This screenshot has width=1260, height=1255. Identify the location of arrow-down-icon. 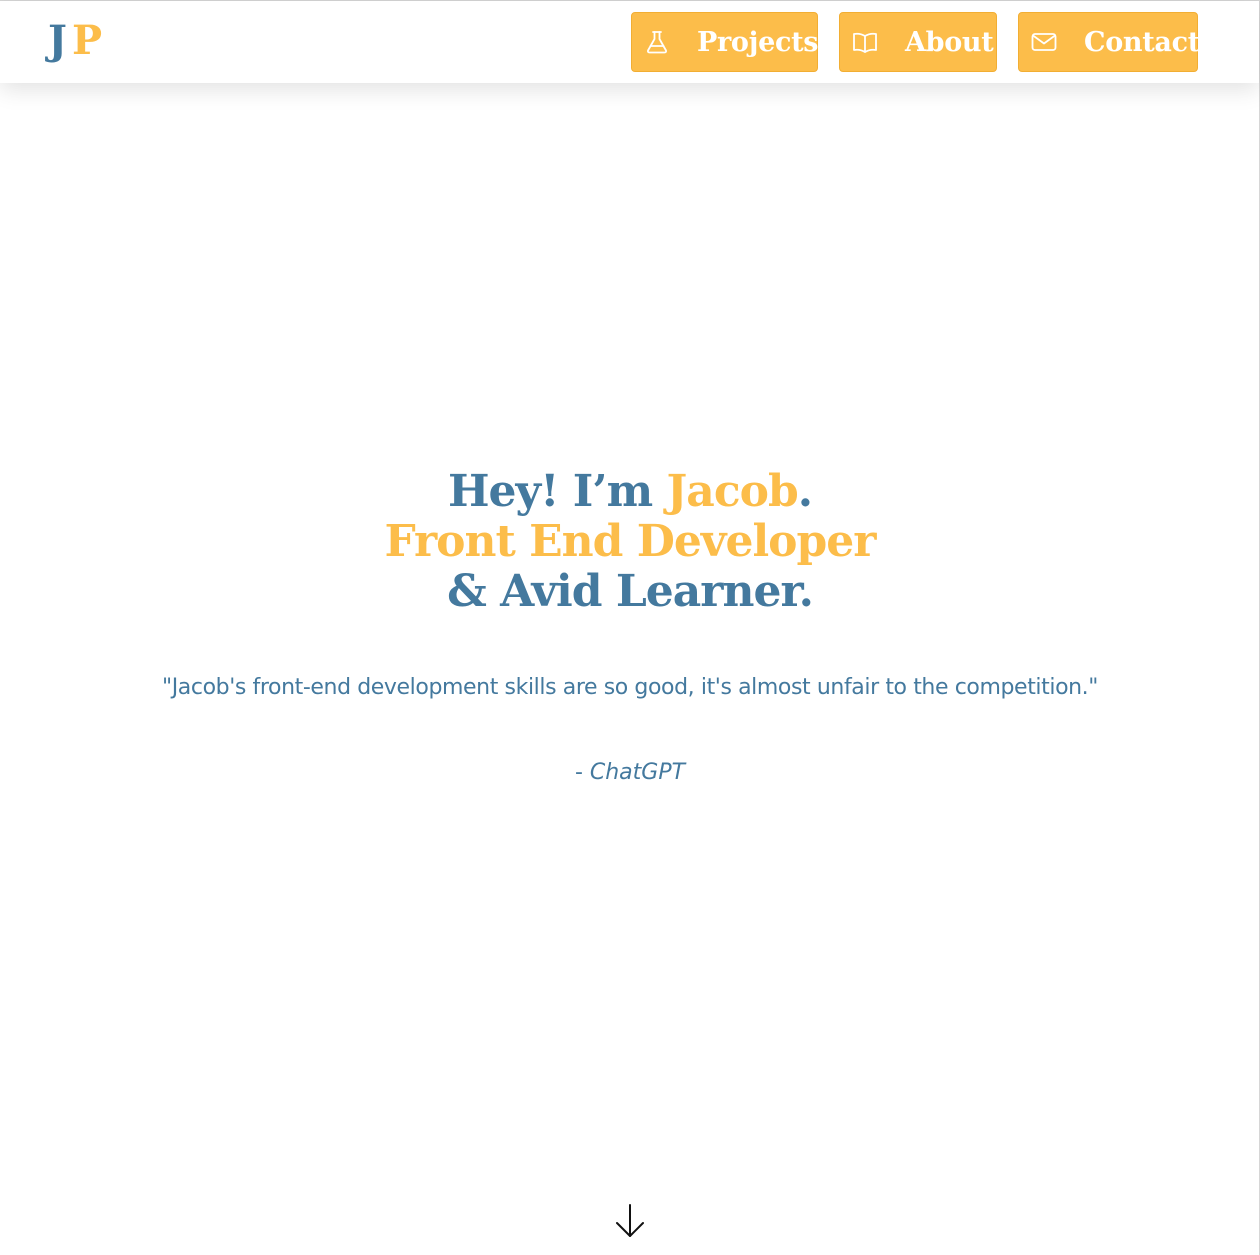
(630, 1220).